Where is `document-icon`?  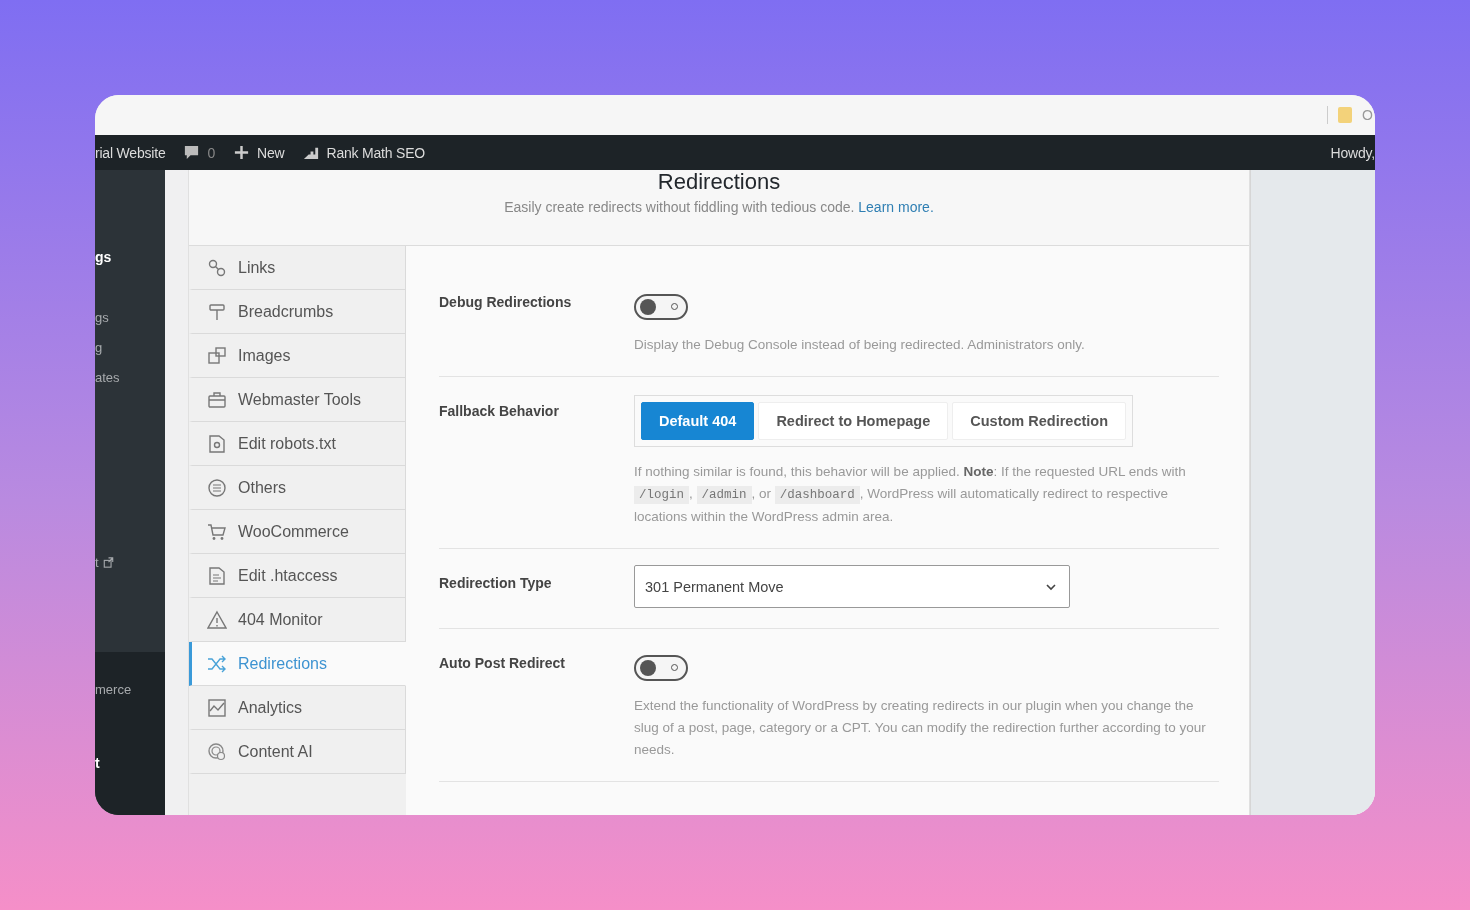
document-icon is located at coordinates (217, 575).